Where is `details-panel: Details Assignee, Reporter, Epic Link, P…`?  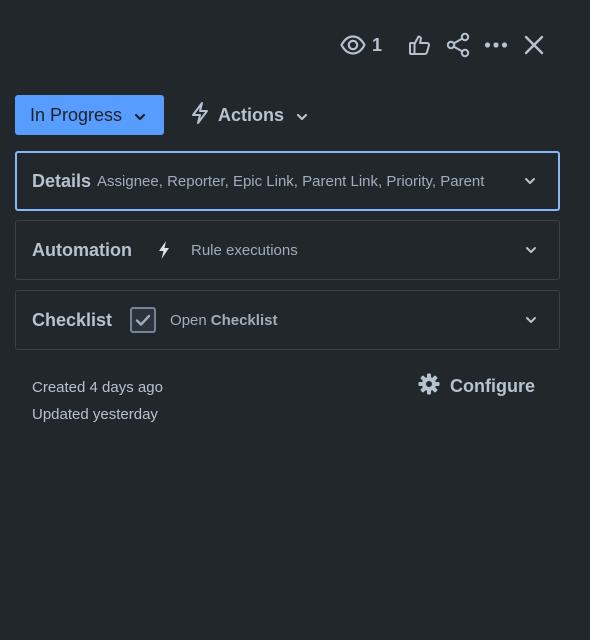
details-panel: Details Assignee, Reporter, Epic Link, P… is located at coordinates (287, 181).